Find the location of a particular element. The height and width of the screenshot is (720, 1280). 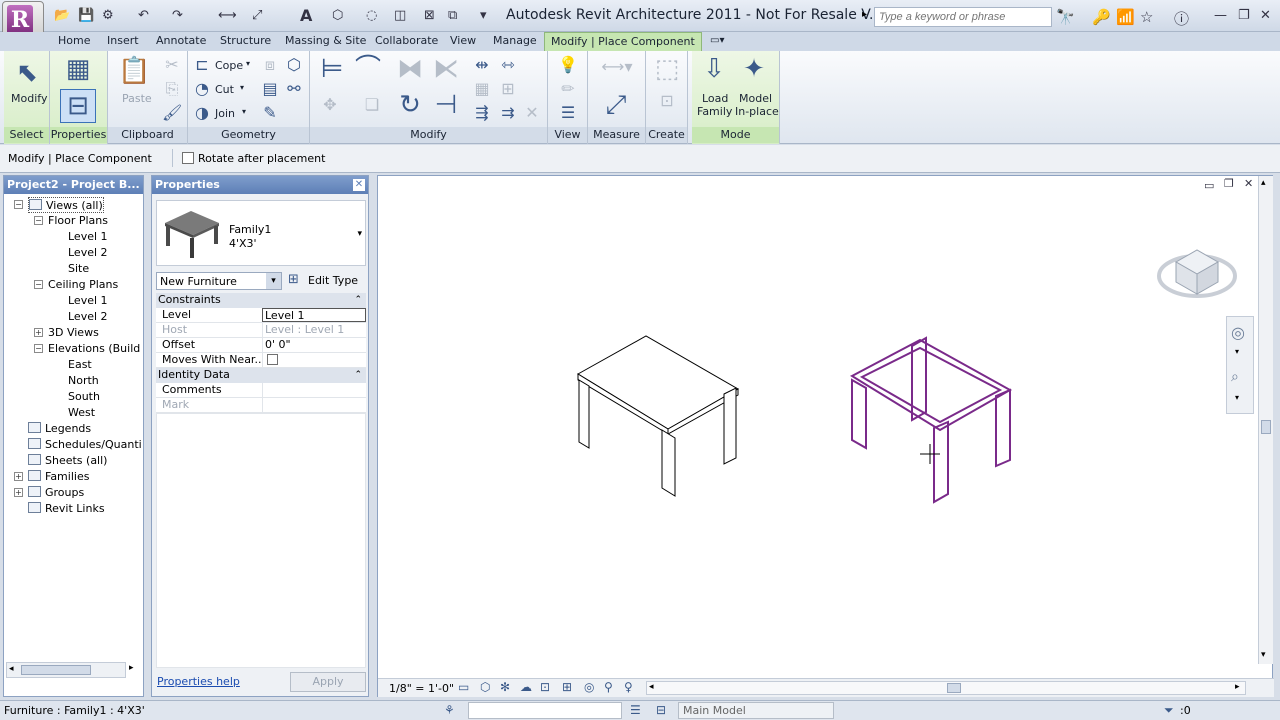

join-label: Join is located at coordinates (225, 113).